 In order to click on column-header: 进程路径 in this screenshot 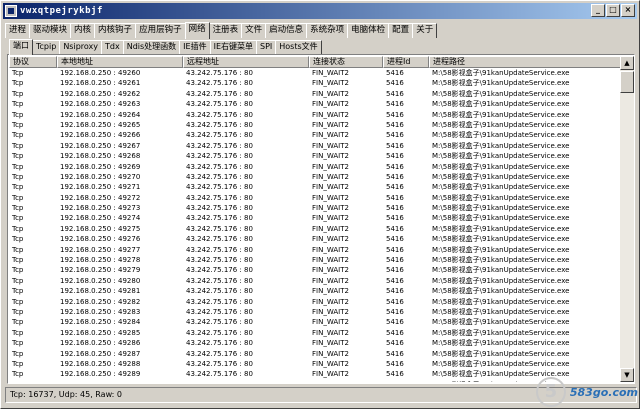, I will do `click(525, 62)`.